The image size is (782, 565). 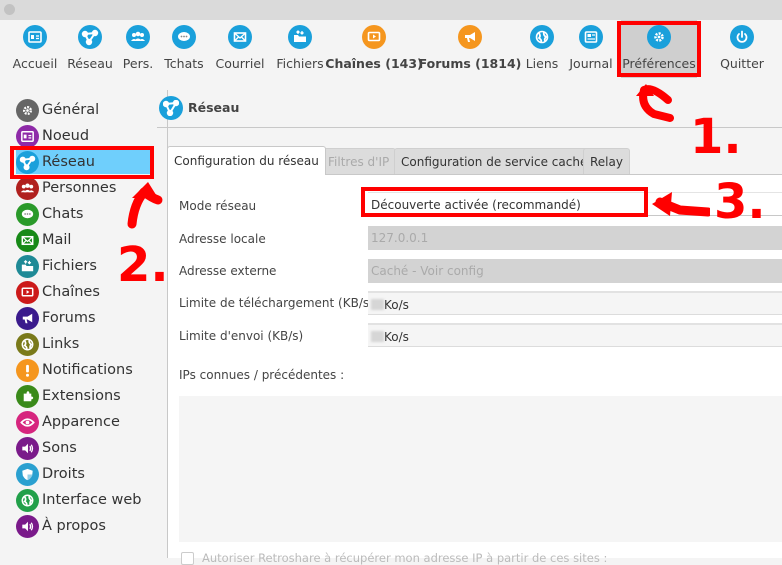 I want to click on toolbar-quitter-label: Quitter, so click(x=742, y=63).